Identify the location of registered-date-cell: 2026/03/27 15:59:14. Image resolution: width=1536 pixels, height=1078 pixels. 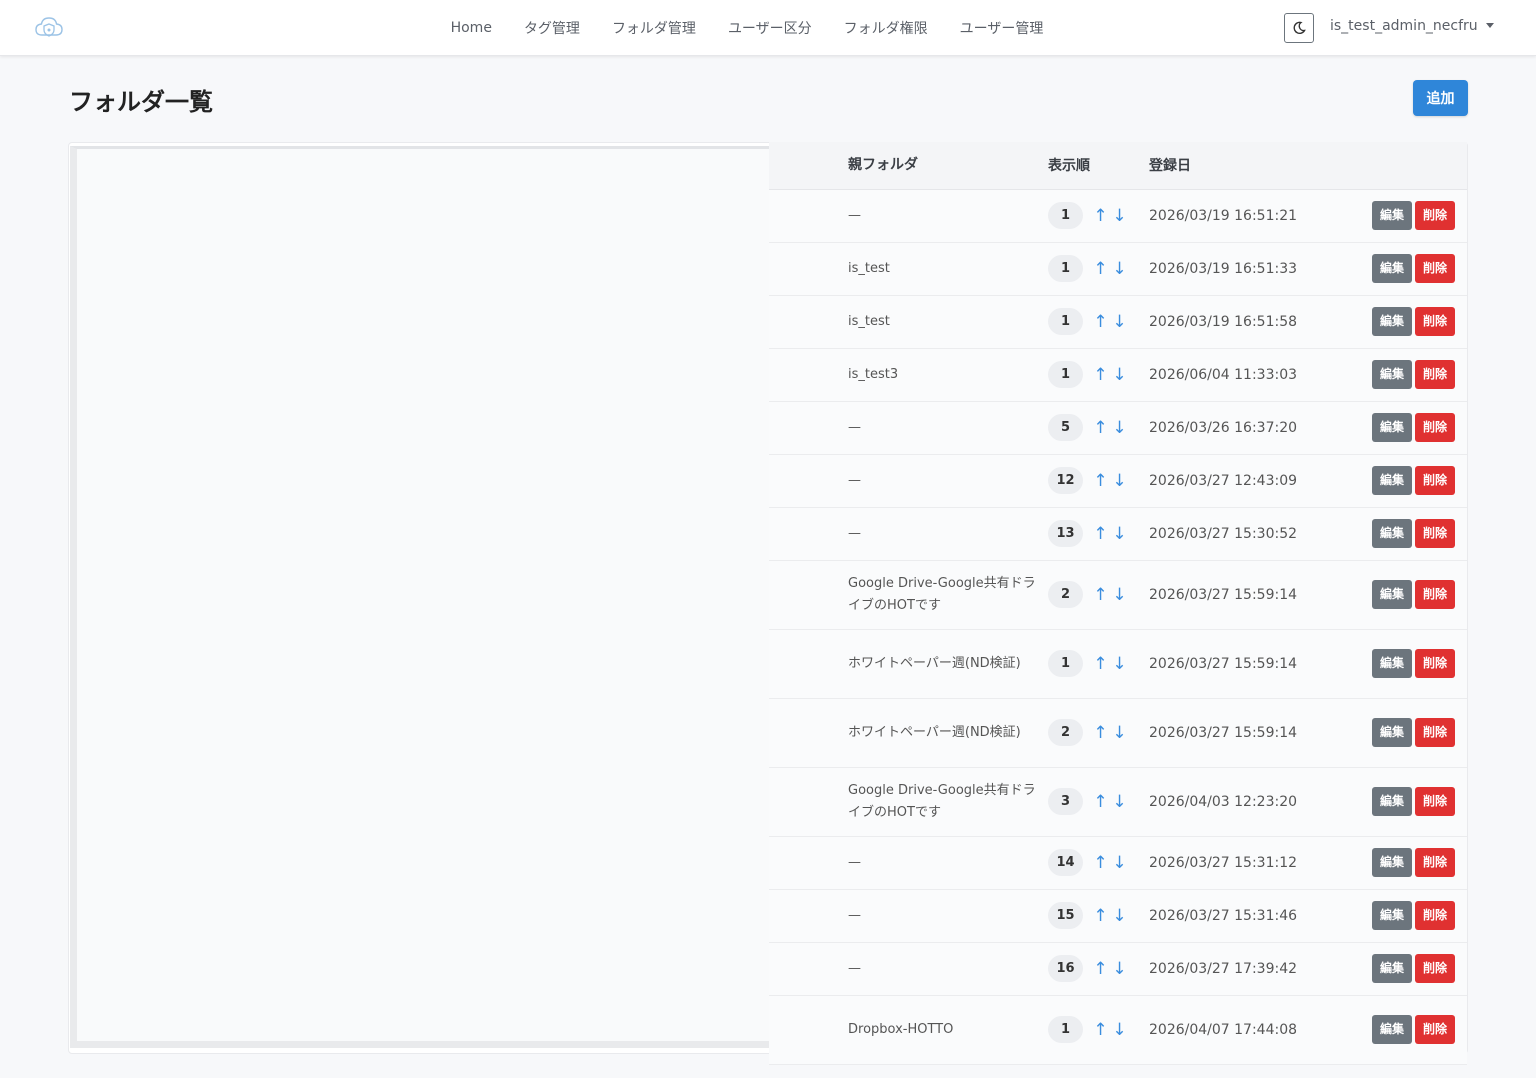
(1229, 733).